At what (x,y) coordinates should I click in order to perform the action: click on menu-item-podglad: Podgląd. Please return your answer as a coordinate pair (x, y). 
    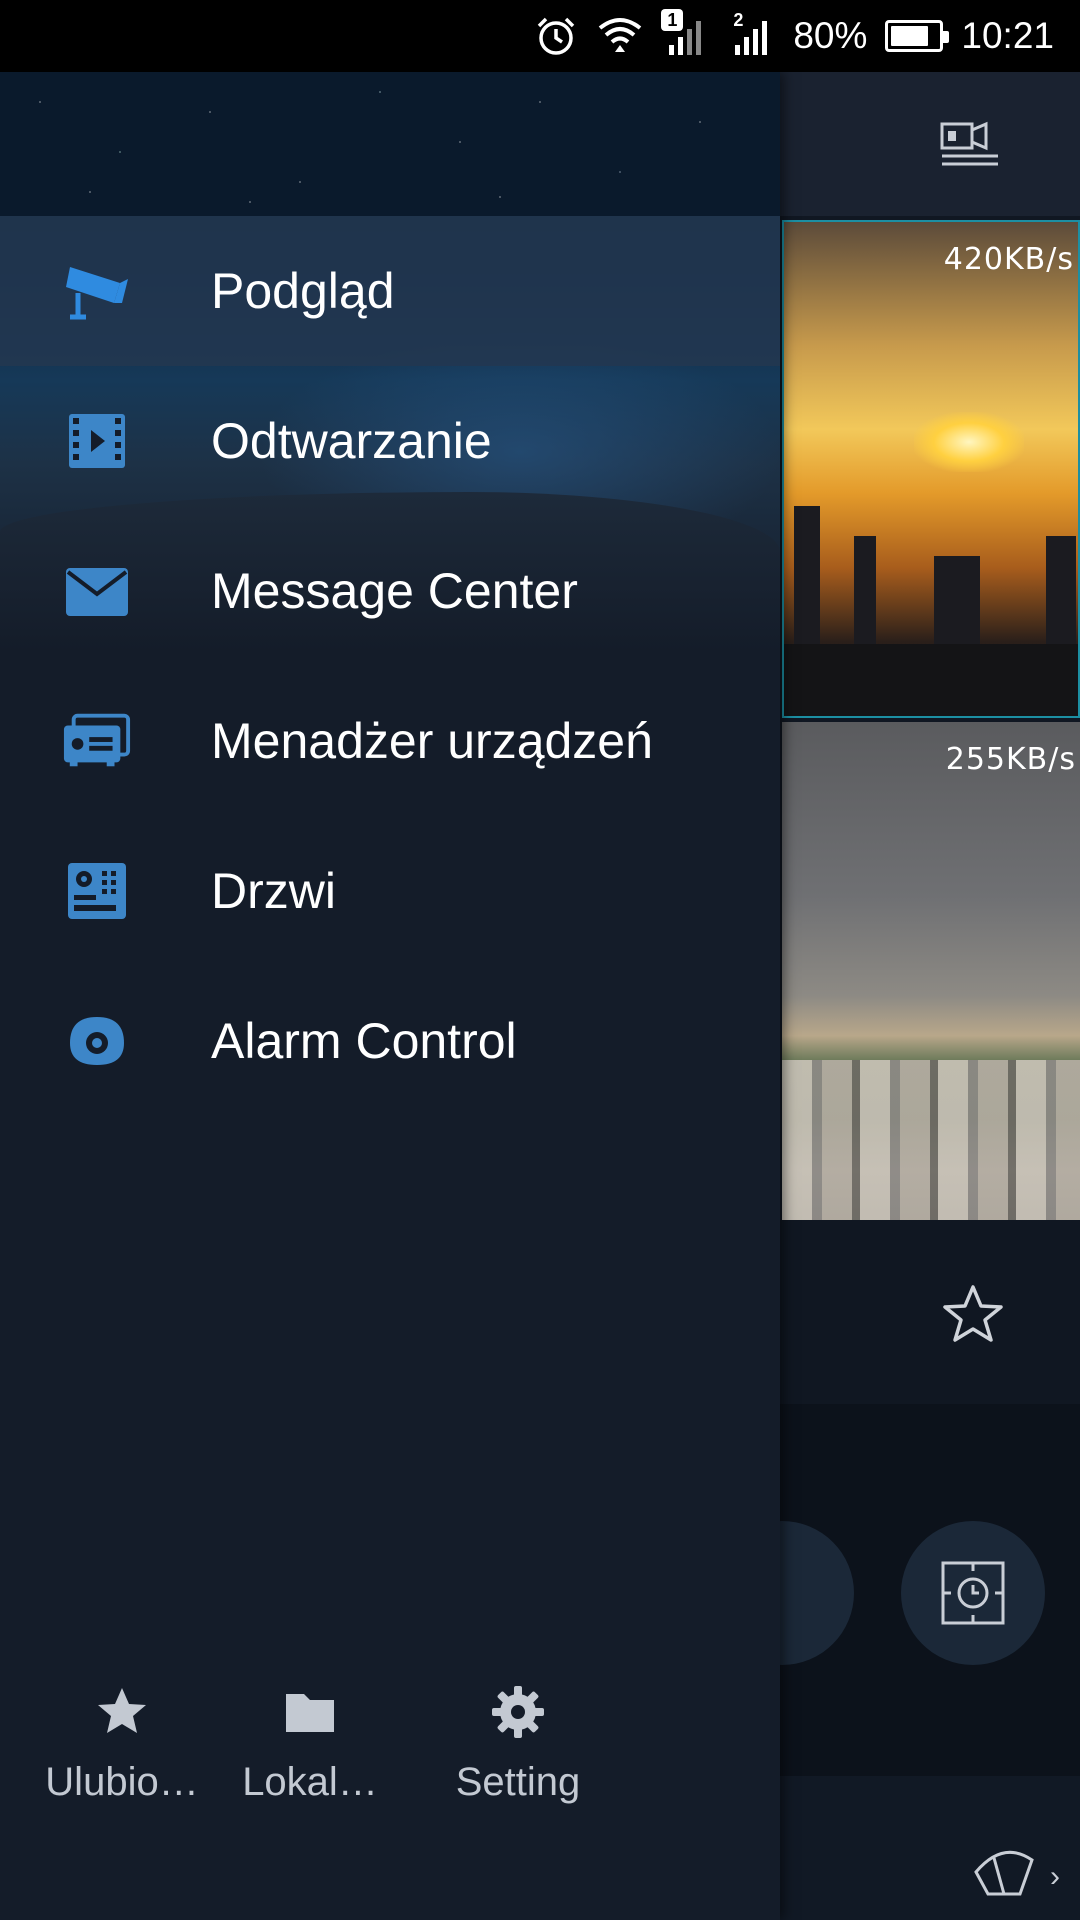
    Looking at the image, I should click on (390, 291).